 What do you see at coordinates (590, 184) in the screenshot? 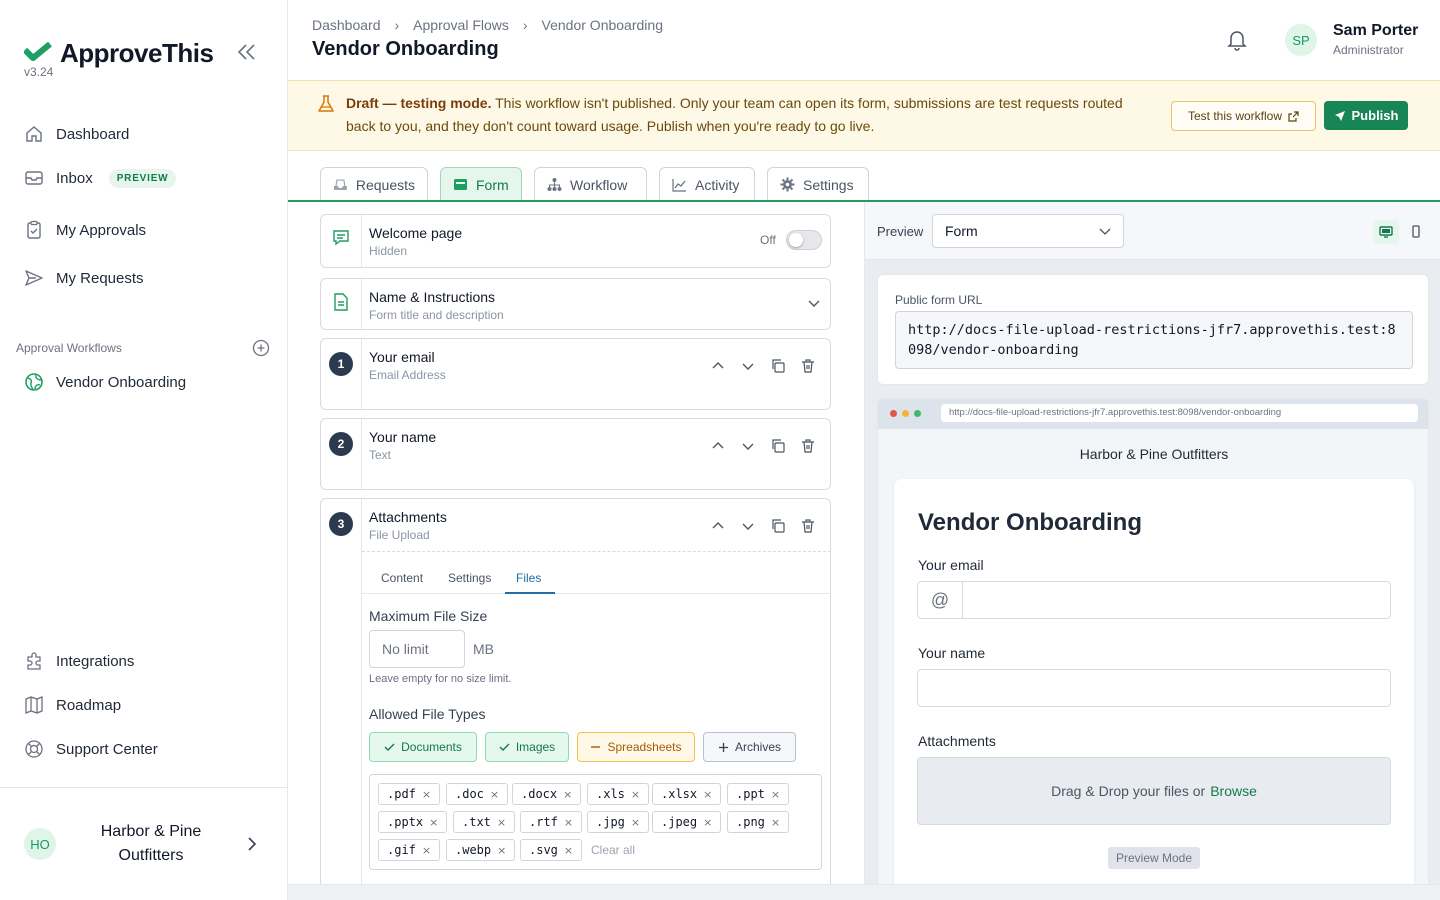
I see `tab-workflow: Workflow` at bounding box center [590, 184].